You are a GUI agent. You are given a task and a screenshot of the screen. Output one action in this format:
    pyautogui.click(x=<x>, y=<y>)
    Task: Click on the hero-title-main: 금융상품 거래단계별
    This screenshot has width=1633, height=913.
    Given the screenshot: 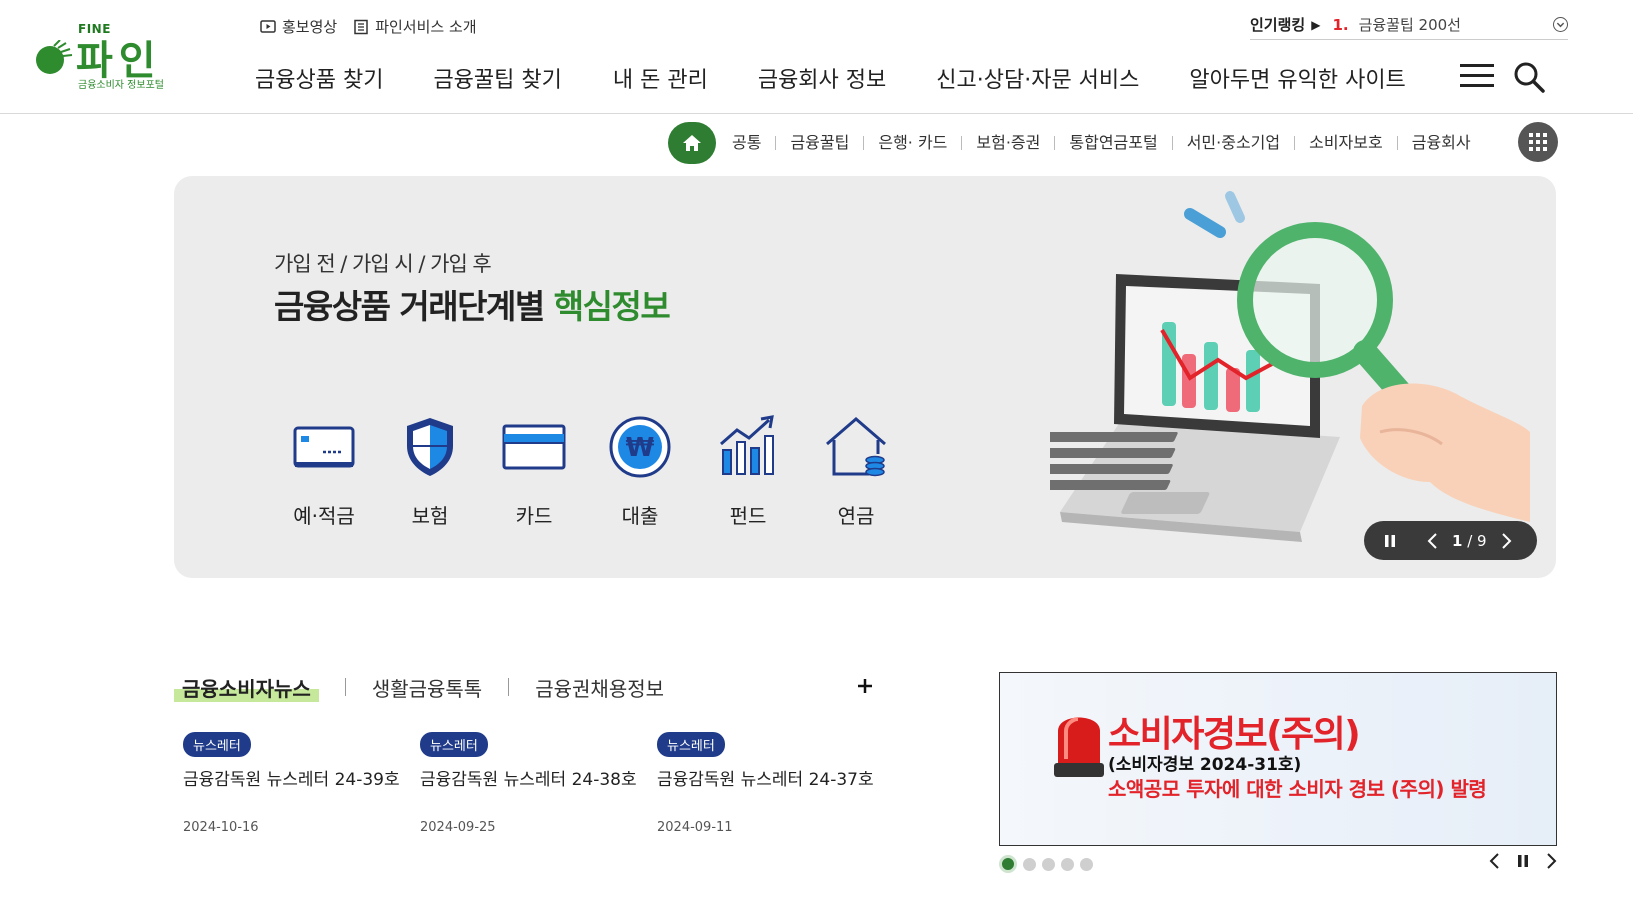 What is the action you would take?
    pyautogui.click(x=409, y=306)
    